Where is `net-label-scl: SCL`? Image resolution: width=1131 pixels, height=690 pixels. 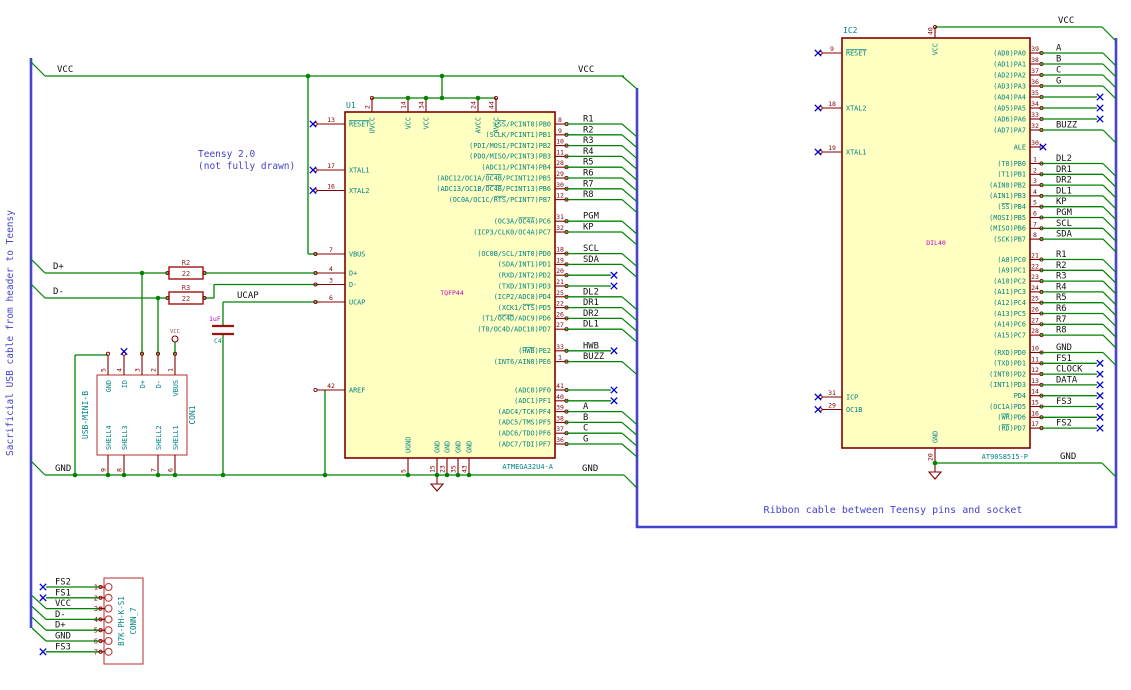
net-label-scl: SCL is located at coordinates (591, 249).